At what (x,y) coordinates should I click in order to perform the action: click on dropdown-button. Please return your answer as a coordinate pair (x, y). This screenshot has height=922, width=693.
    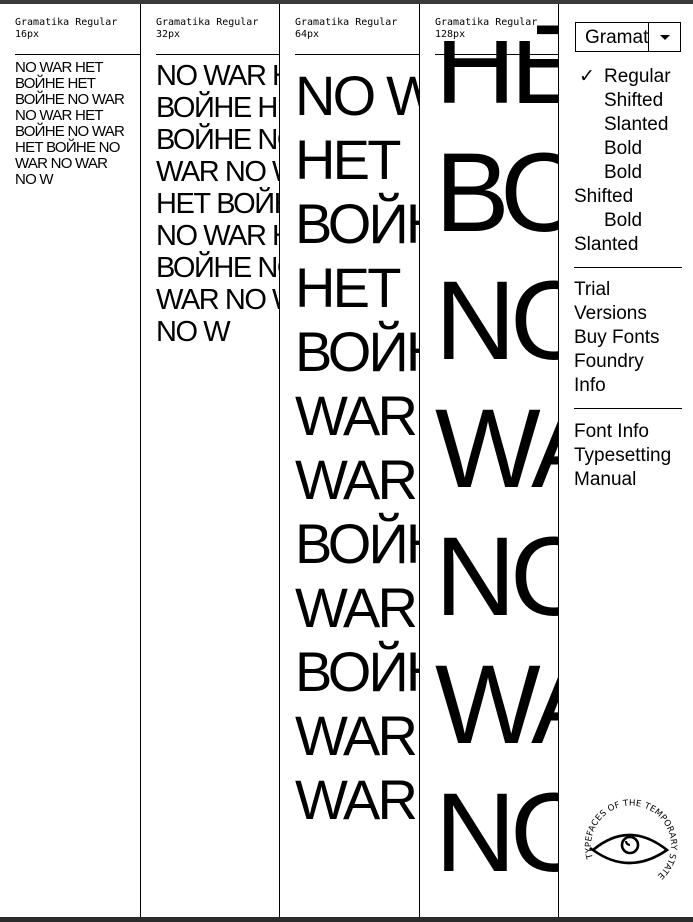
    Looking at the image, I should click on (664, 37).